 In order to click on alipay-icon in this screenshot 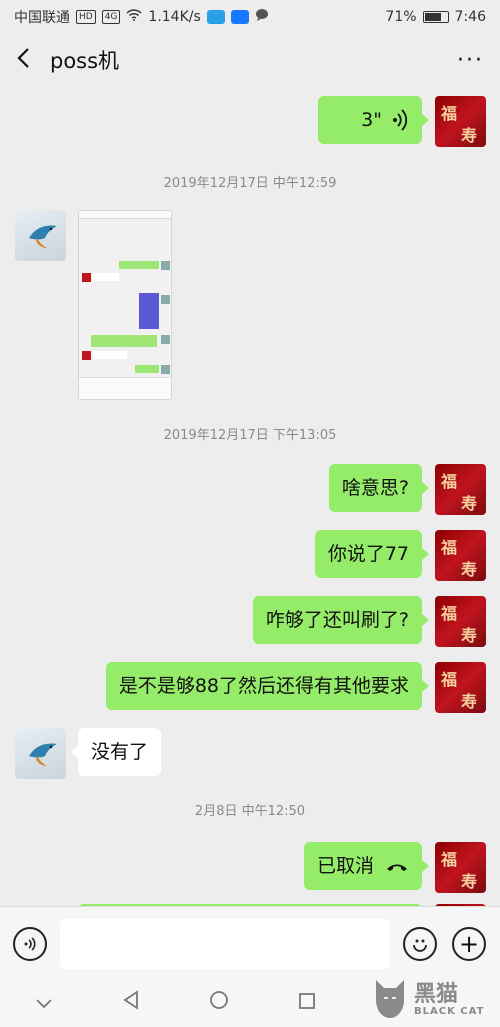, I will do `click(239, 17)`.